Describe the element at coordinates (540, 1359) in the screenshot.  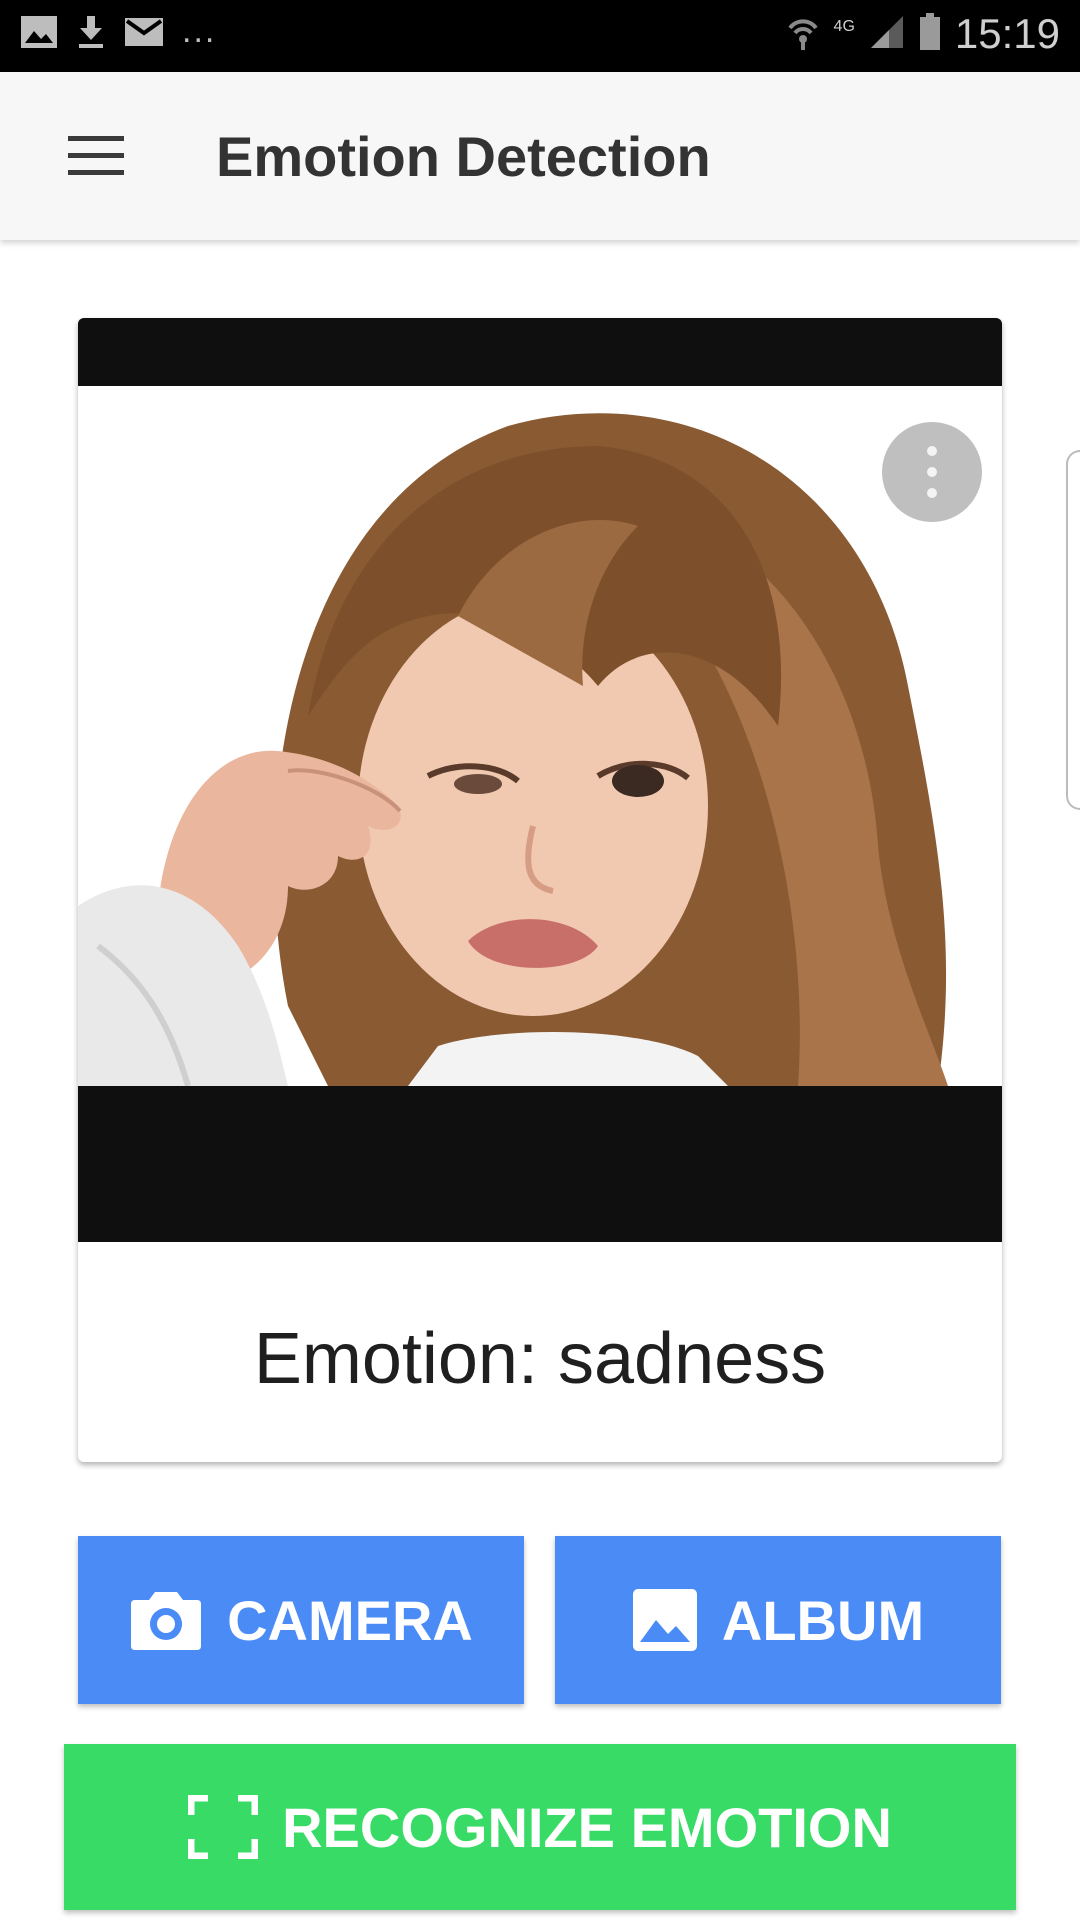
I see `emotion-result: Emotion: sadness` at that location.